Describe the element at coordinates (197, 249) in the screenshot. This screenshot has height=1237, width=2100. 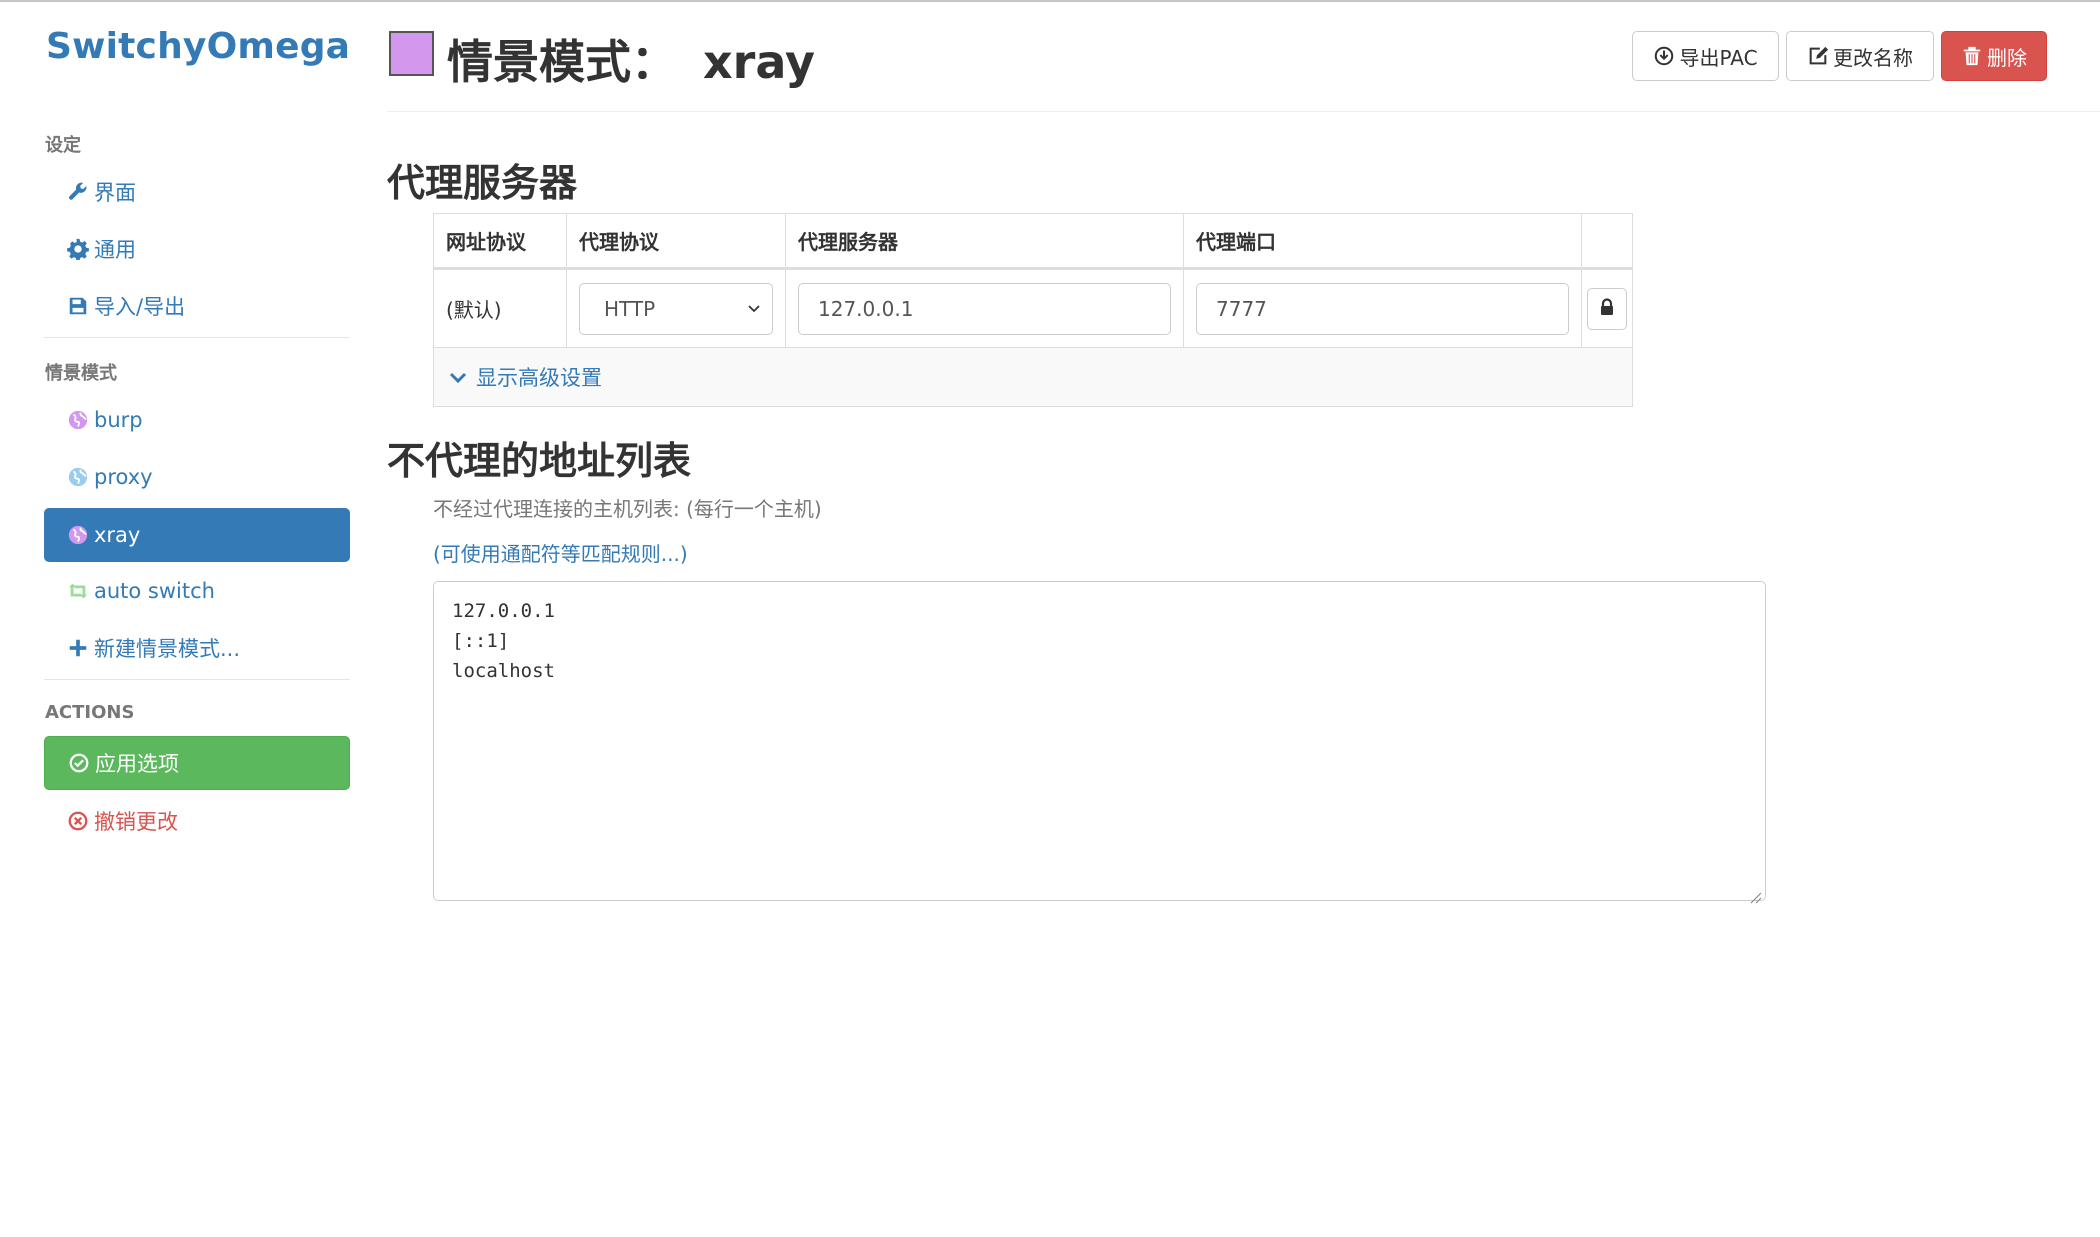
I see `sidebar-item-general: 通用` at that location.